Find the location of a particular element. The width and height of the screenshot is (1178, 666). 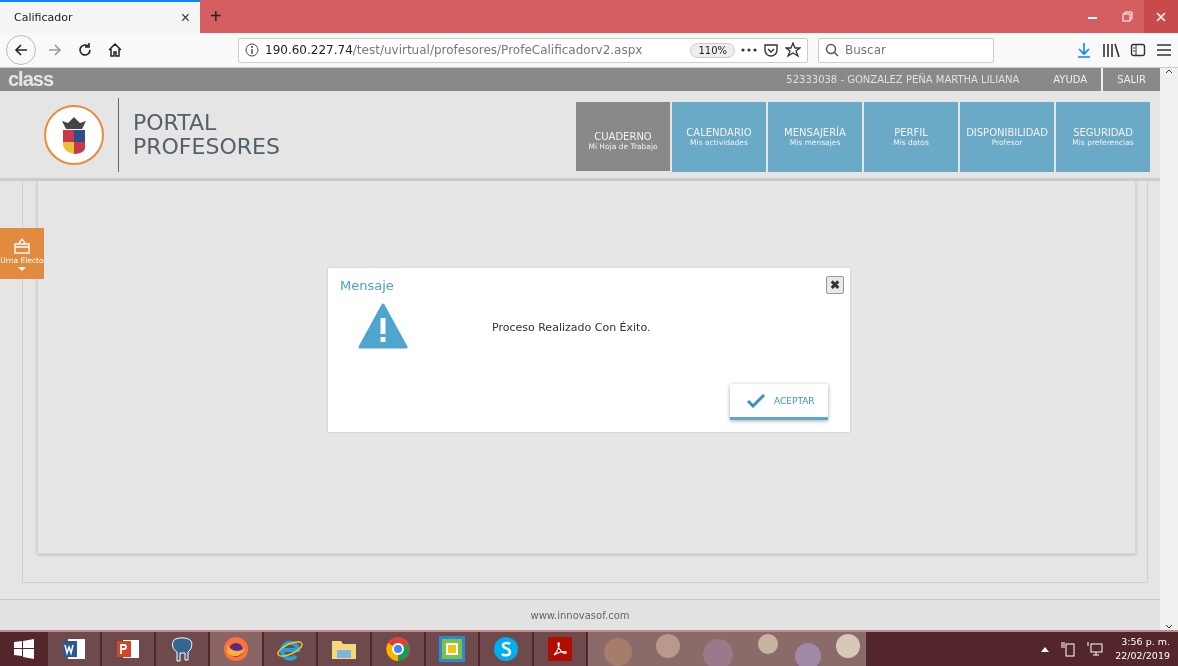

pocket-icon is located at coordinates (771, 50).